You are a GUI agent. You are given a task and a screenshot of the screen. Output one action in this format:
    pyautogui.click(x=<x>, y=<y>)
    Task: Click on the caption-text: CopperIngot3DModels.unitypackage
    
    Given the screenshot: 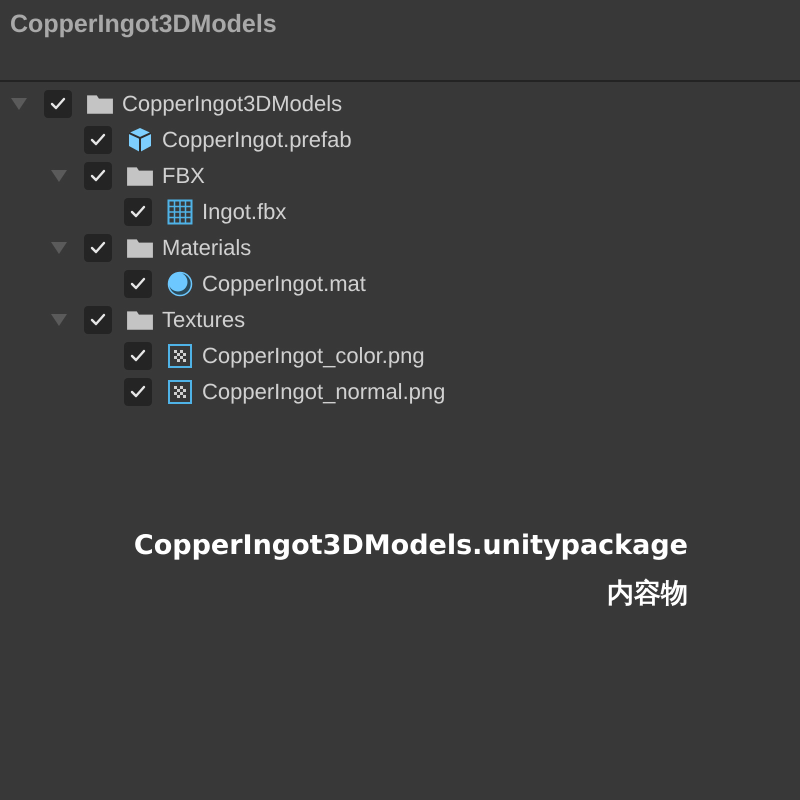 What is the action you would take?
    pyautogui.click(x=411, y=545)
    